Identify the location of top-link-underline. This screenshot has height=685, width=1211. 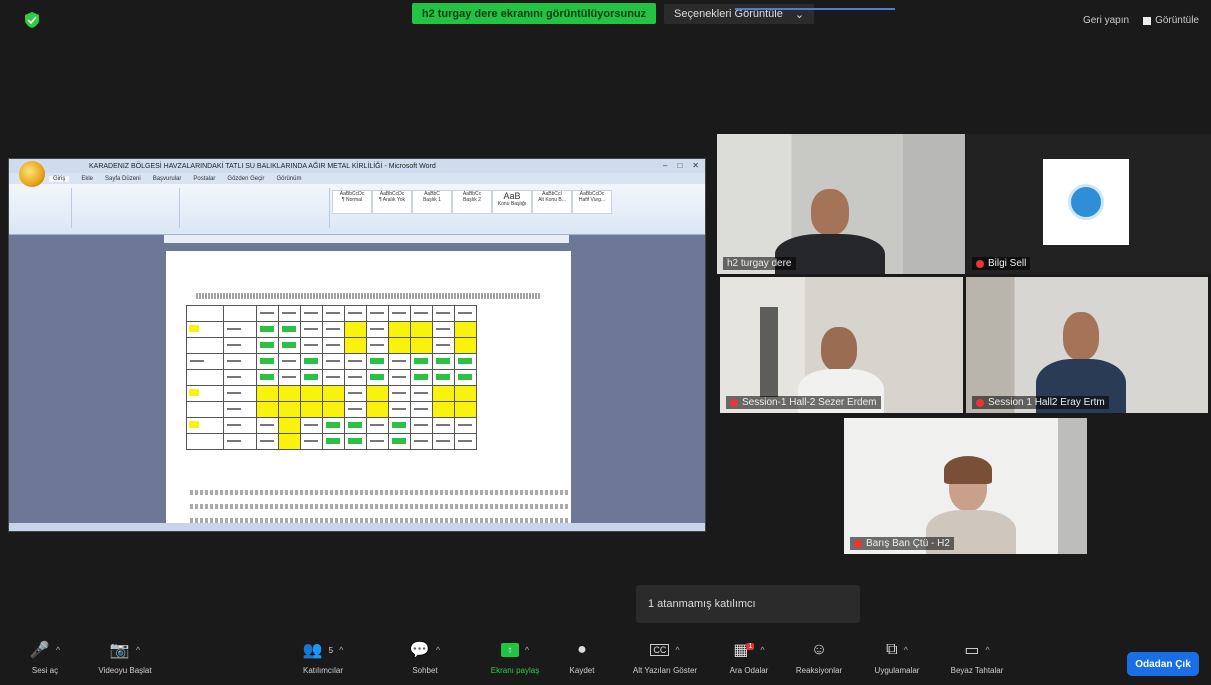
(815, 6).